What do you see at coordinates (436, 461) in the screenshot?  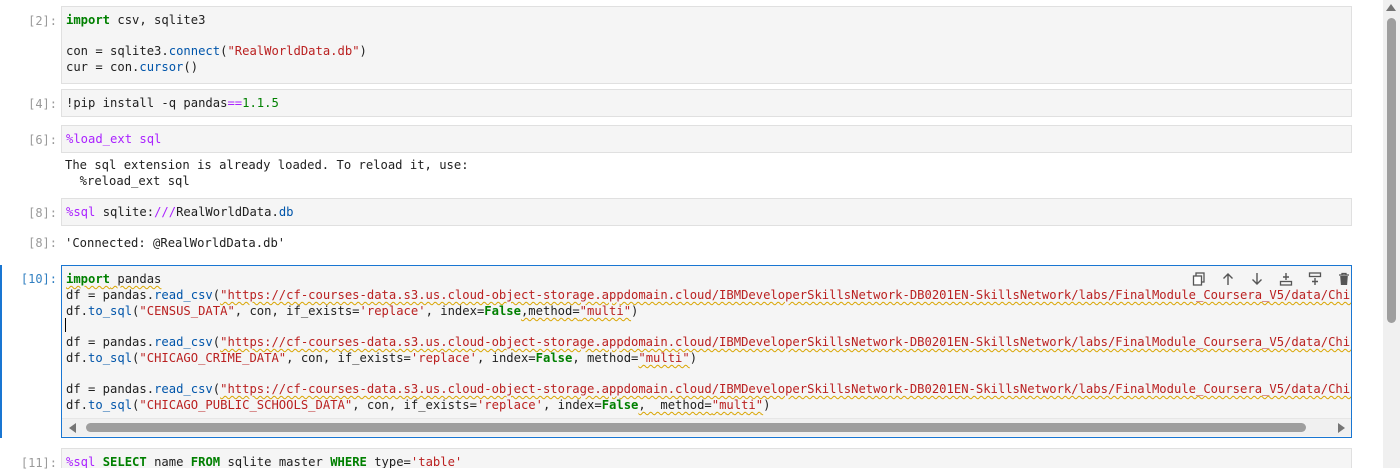 I see `string-literal: 'table'` at bounding box center [436, 461].